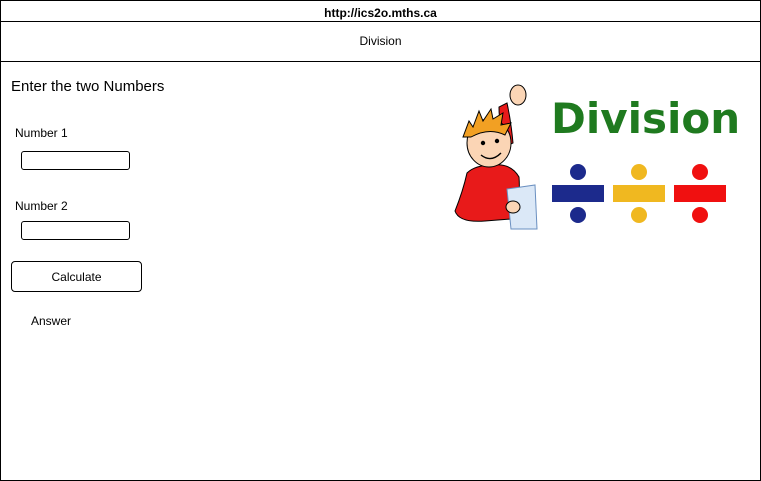 The width and height of the screenshot is (761, 481). What do you see at coordinates (380, 42) in the screenshot?
I see `page-title: Division` at bounding box center [380, 42].